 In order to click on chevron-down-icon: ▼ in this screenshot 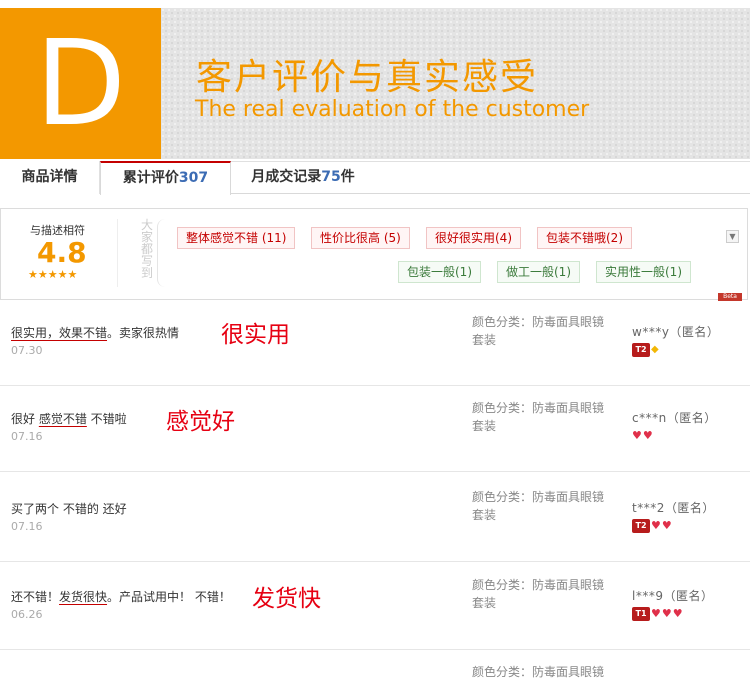, I will do `click(732, 236)`.